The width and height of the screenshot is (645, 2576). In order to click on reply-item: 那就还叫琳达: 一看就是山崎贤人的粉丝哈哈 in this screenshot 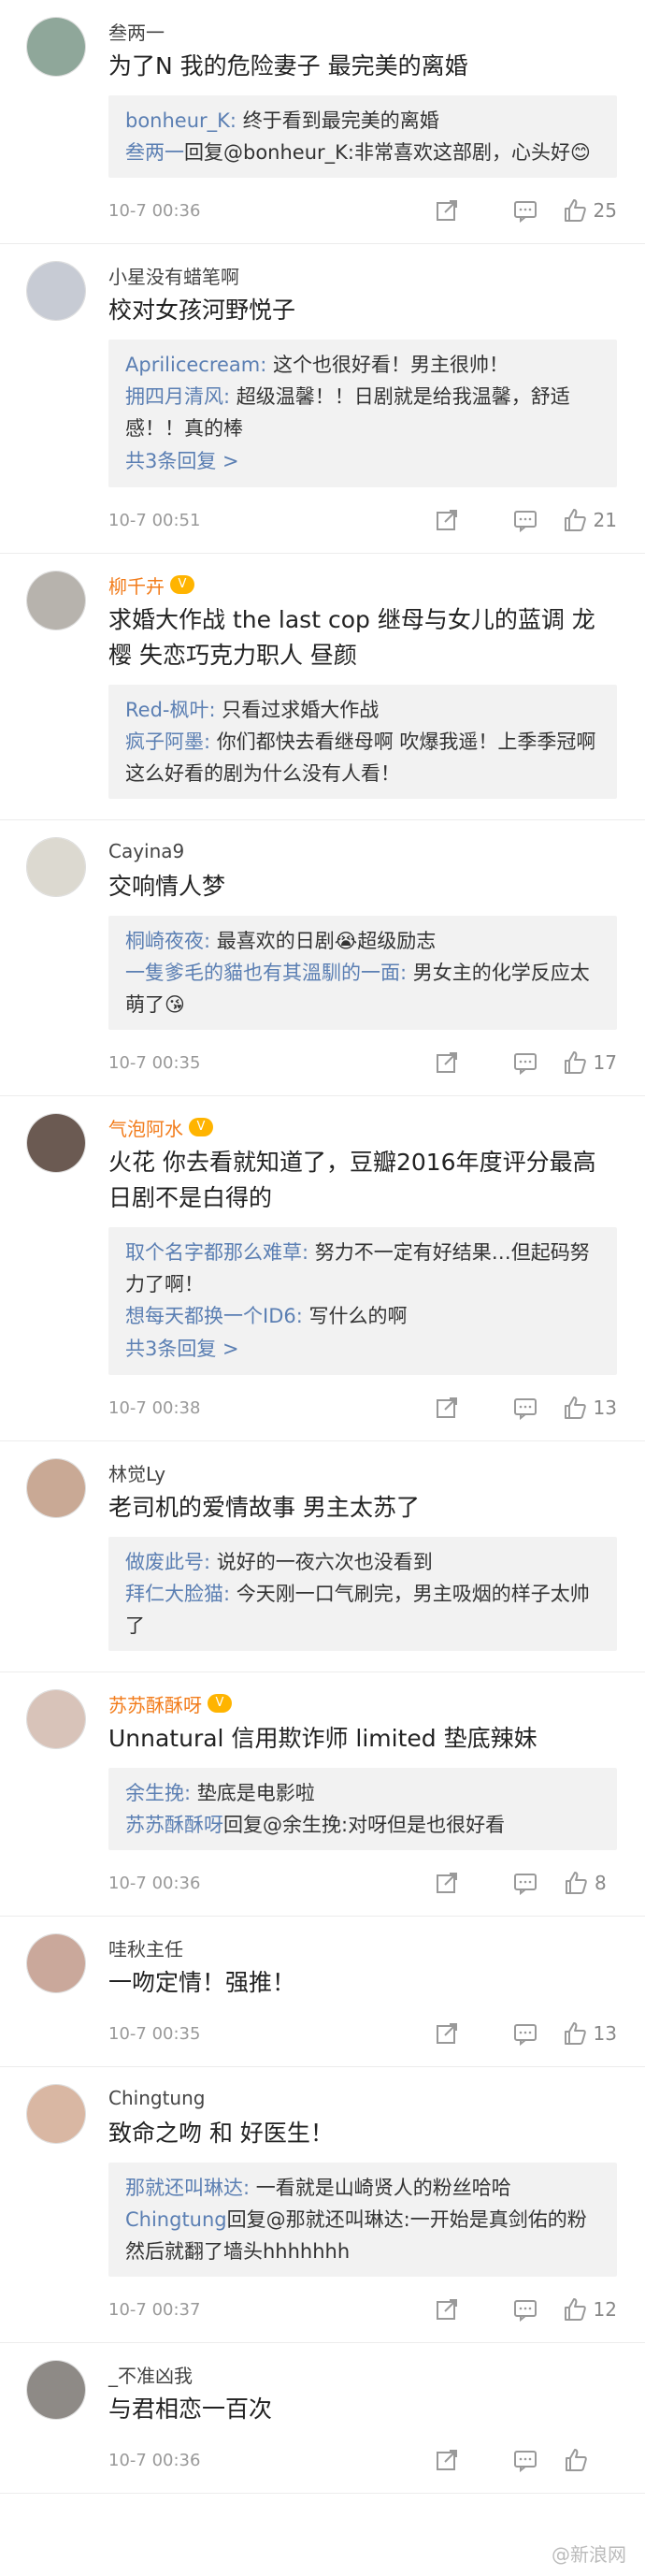, I will do `click(362, 2188)`.